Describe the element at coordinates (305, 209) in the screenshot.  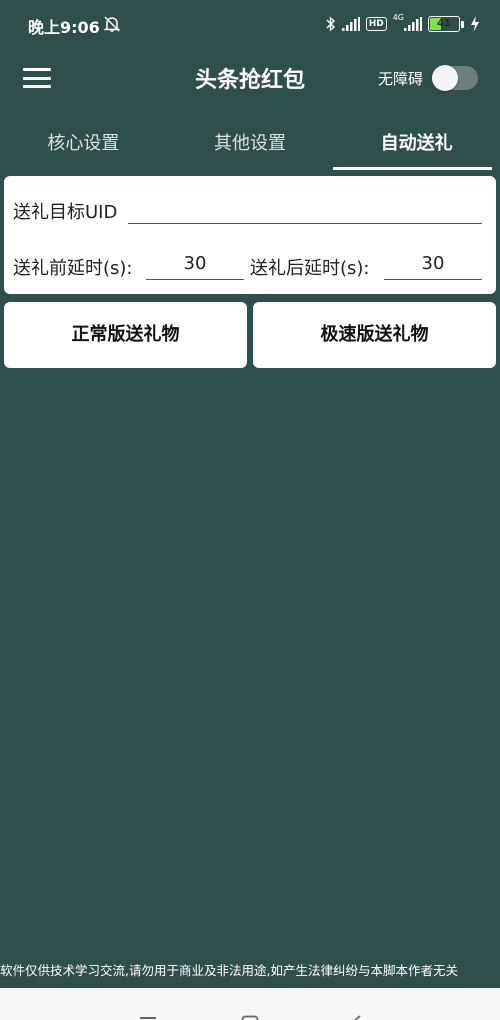
I see `uid-input` at that location.